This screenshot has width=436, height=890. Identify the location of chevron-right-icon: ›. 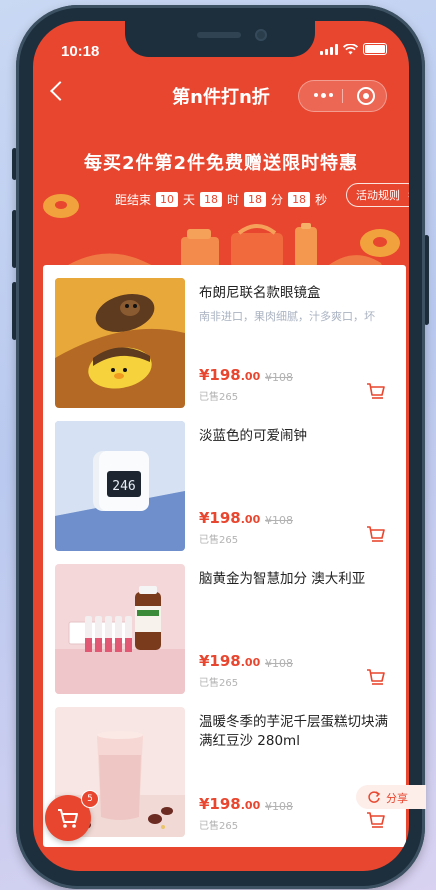
(408, 194).